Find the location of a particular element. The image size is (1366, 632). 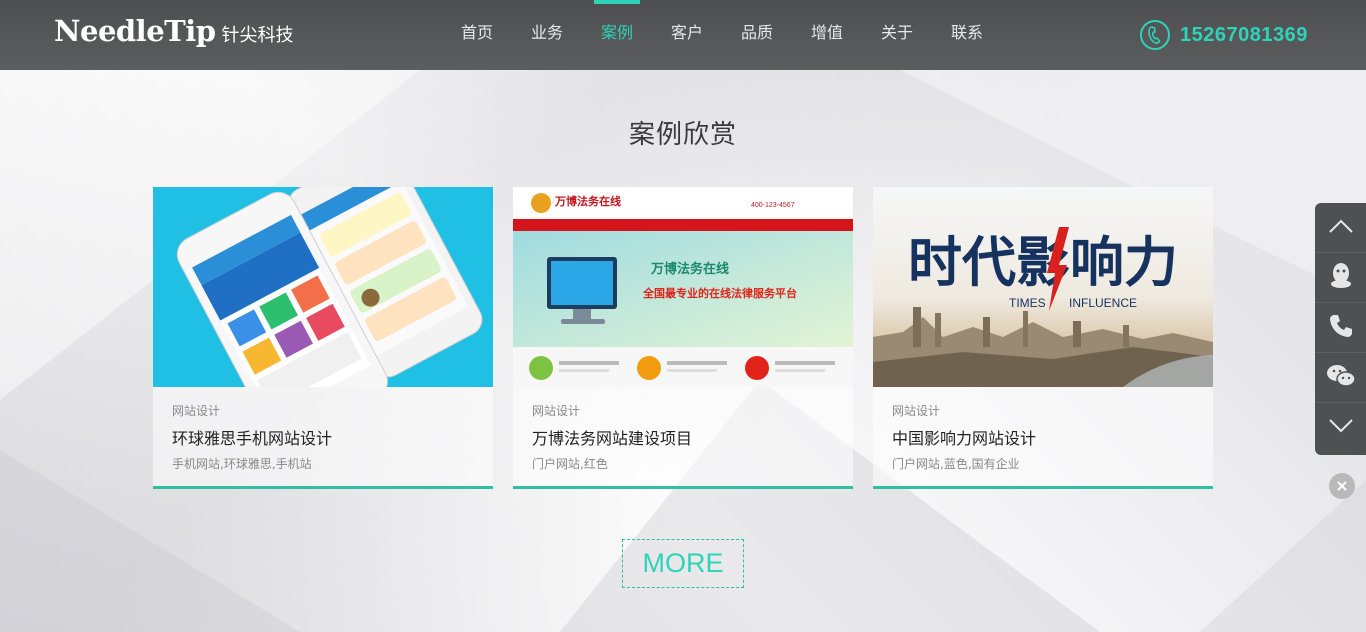

close-toolbar-button is located at coordinates (1342, 486).